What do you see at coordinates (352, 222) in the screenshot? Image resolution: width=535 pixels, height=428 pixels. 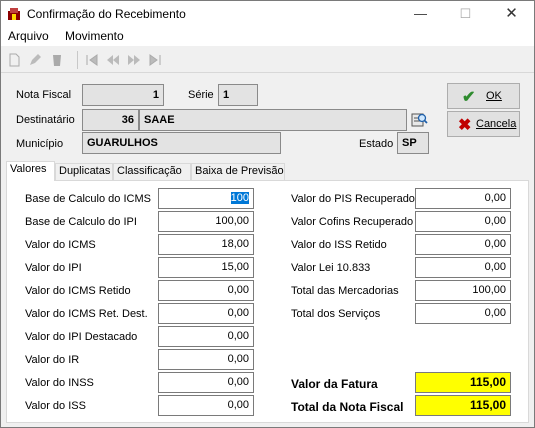 I see `field-label: Valor Cofins Recuperado` at bounding box center [352, 222].